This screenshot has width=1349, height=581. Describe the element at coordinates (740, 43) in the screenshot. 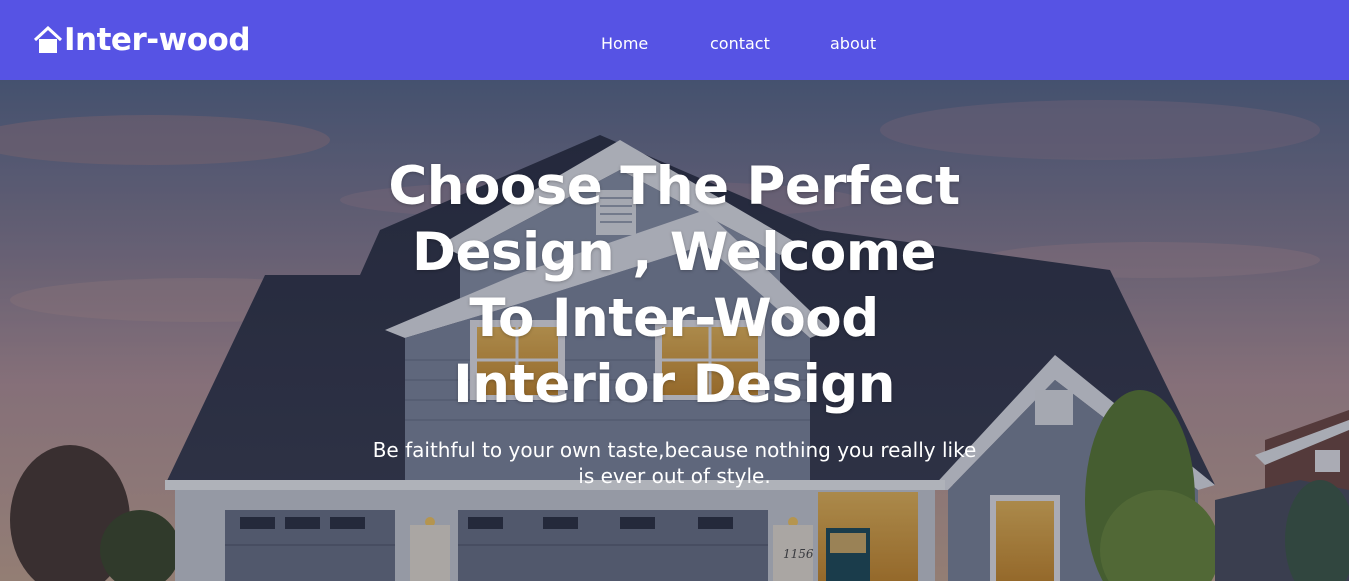

I see `nav-link-contact: contact` at that location.